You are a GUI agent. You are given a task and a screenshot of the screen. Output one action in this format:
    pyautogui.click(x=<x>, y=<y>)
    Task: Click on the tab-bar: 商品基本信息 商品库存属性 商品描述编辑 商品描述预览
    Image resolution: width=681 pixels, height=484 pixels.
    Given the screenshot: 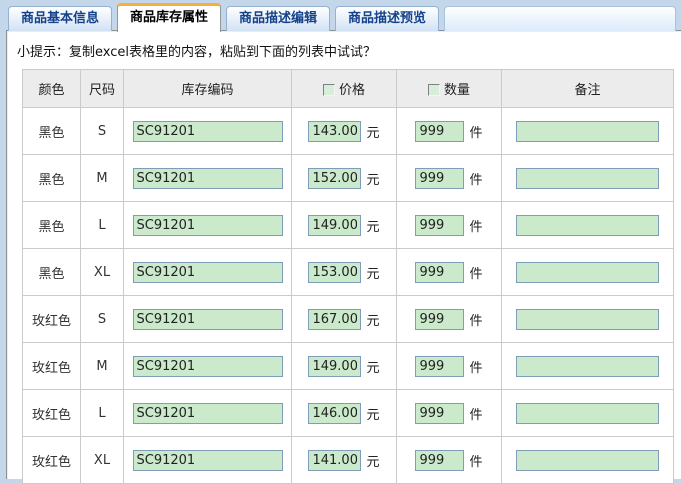 What is the action you would take?
    pyautogui.click(x=340, y=16)
    